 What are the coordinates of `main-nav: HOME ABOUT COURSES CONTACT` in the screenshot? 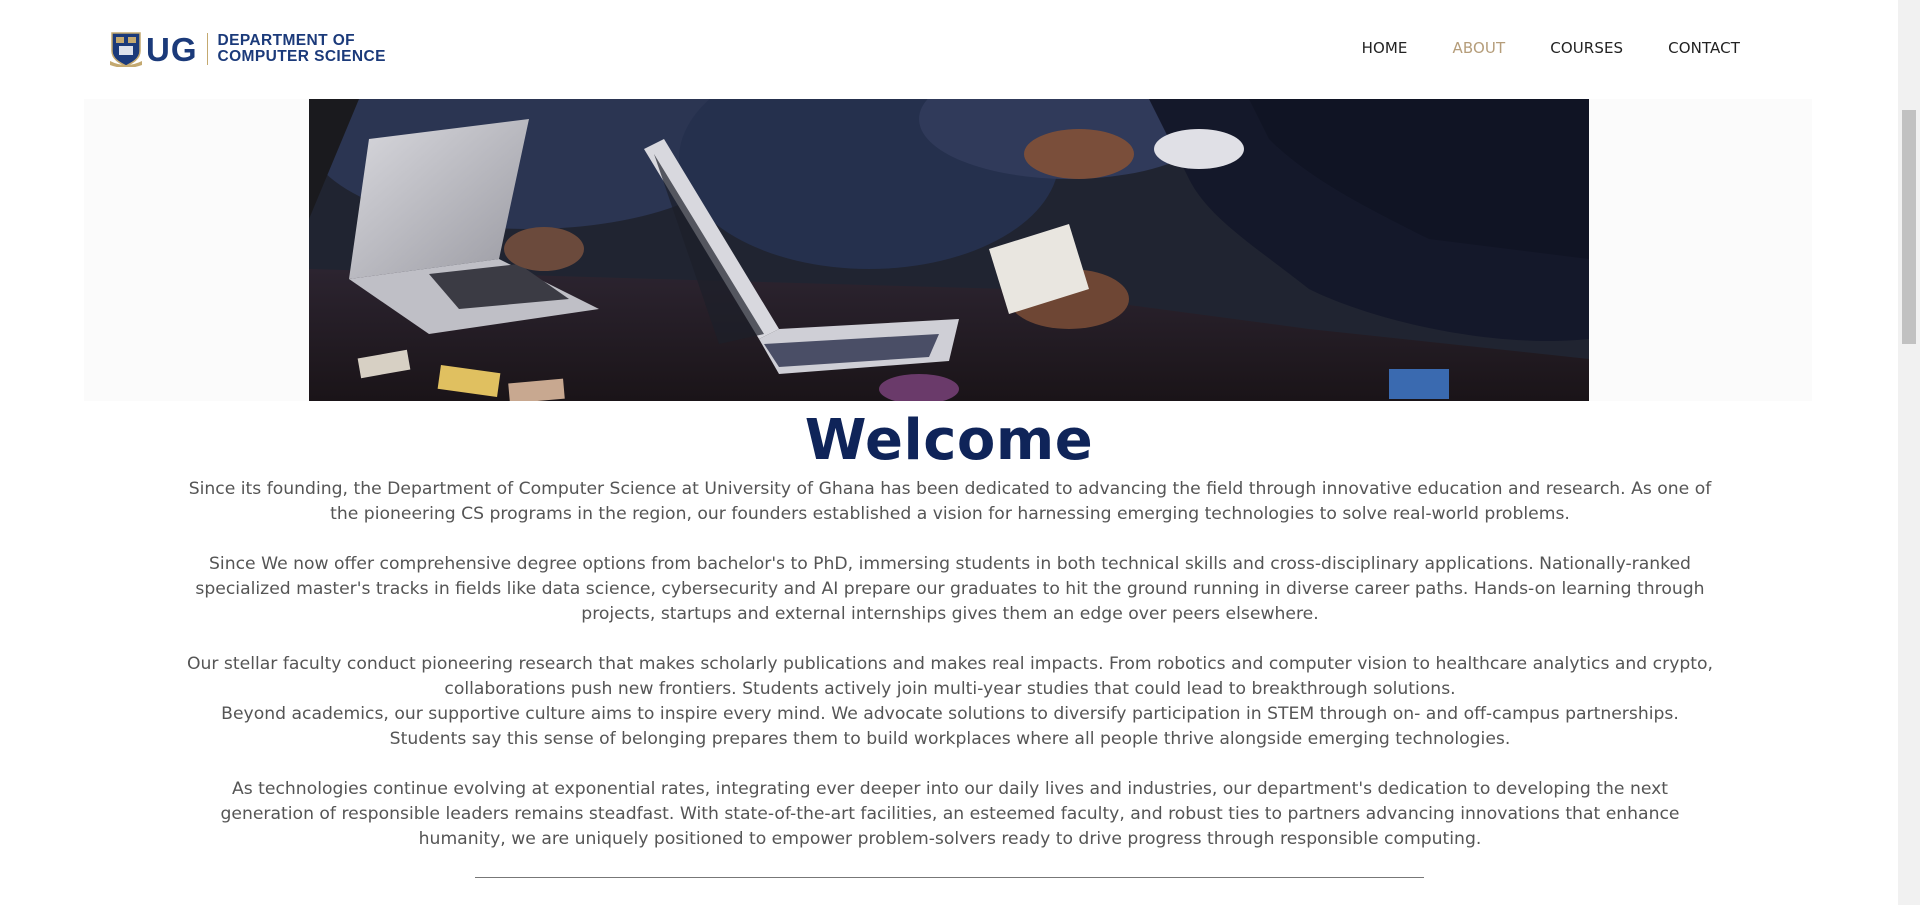 It's located at (1528, 48).